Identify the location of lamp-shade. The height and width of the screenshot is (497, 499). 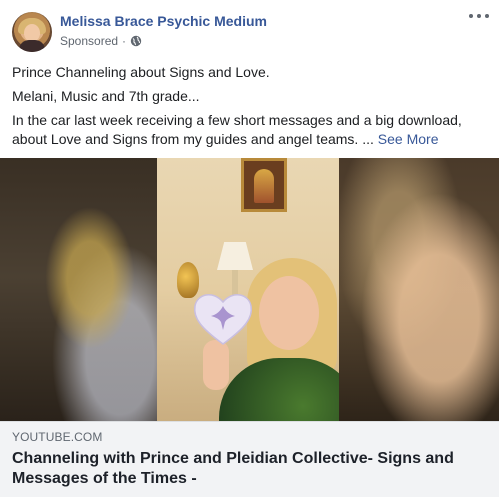
(235, 256).